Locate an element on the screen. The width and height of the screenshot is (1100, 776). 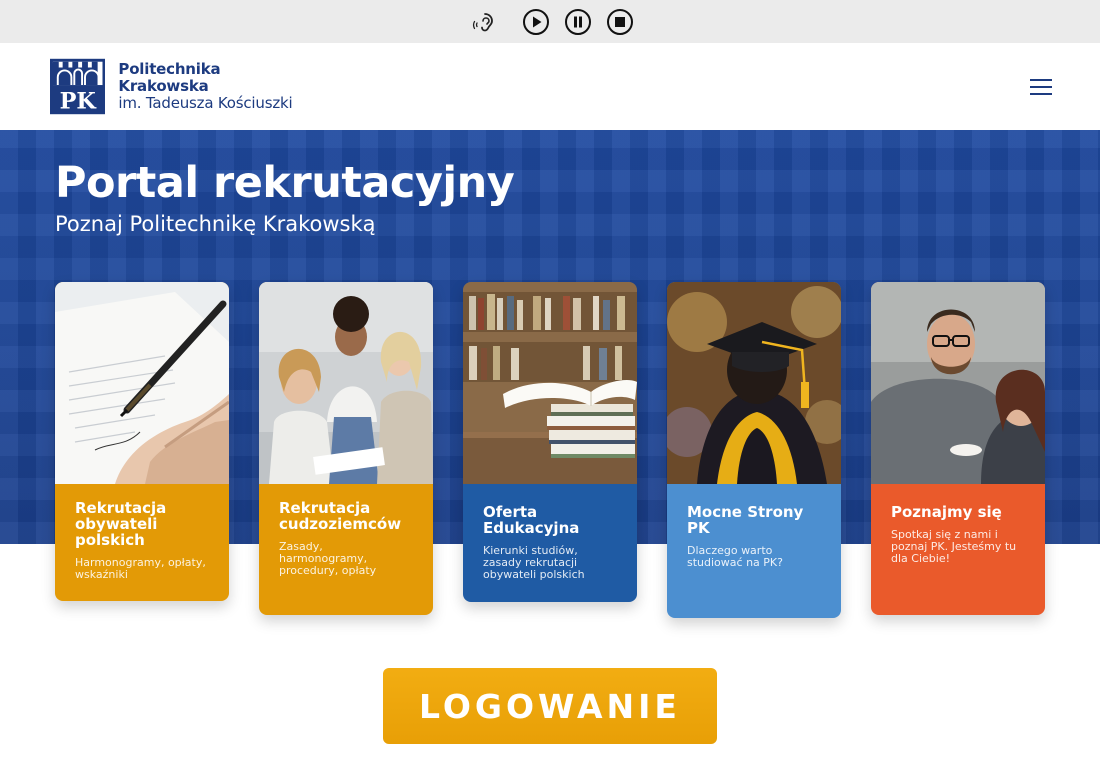
card-description: Zasady, harmonogramy, procedury, opłaty is located at coordinates (328, 558).